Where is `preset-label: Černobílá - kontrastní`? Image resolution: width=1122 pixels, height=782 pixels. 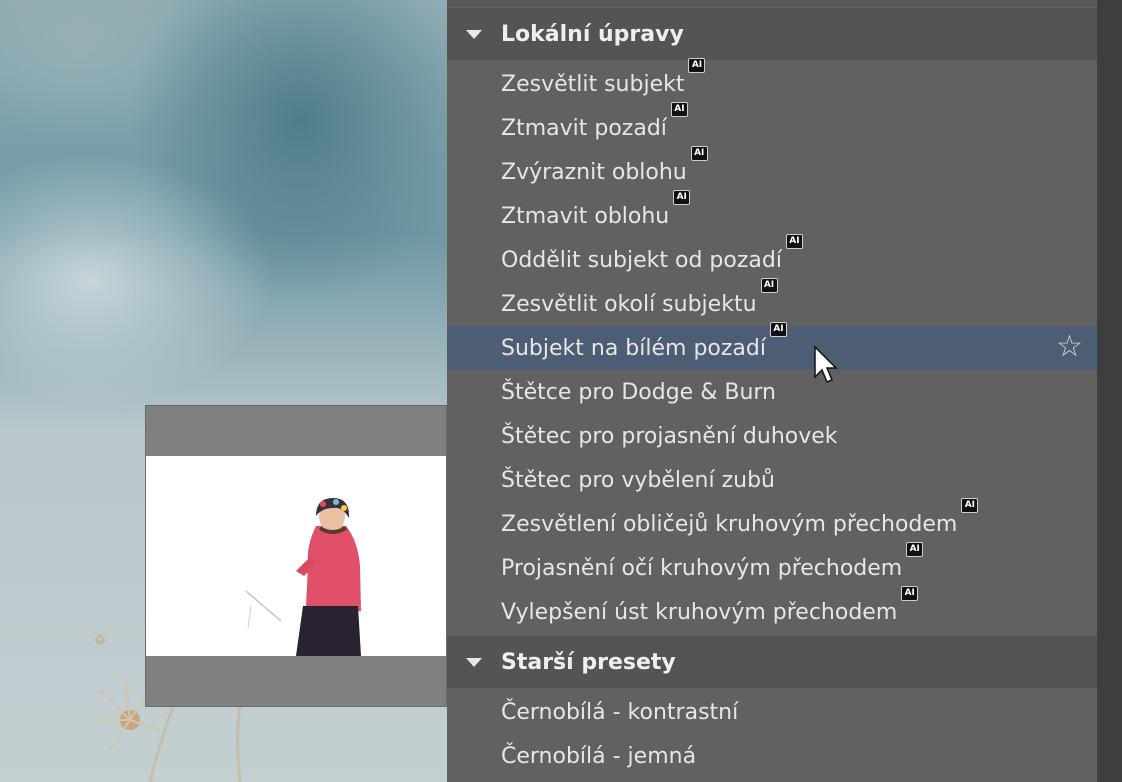 preset-label: Černobílá - kontrastní is located at coordinates (620, 712).